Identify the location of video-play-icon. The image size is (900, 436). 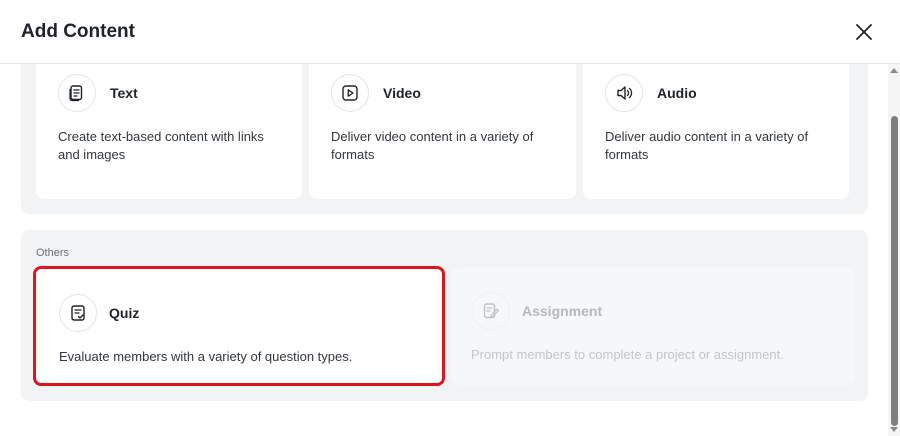
(350, 93).